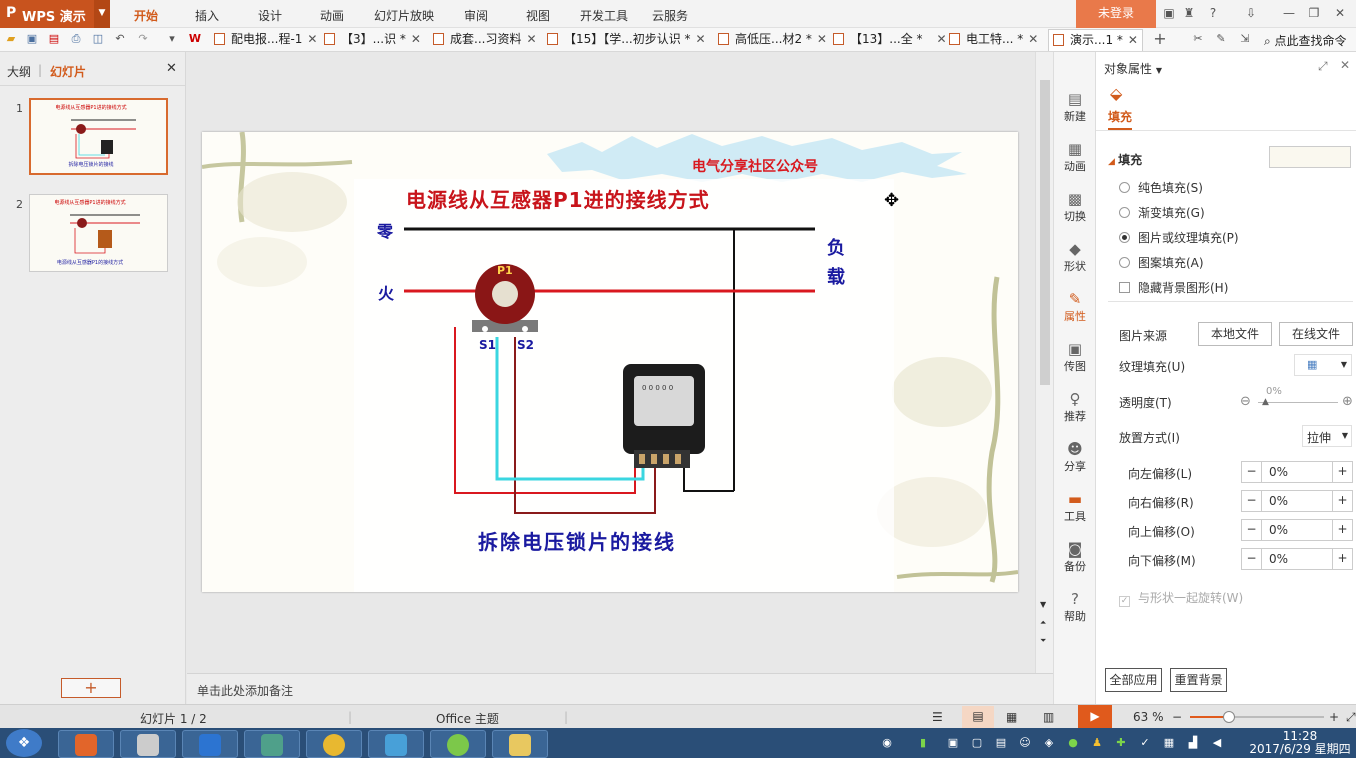 The image size is (1356, 758). I want to click on radio-solid-fill: 纯色填充(S), so click(1161, 187).